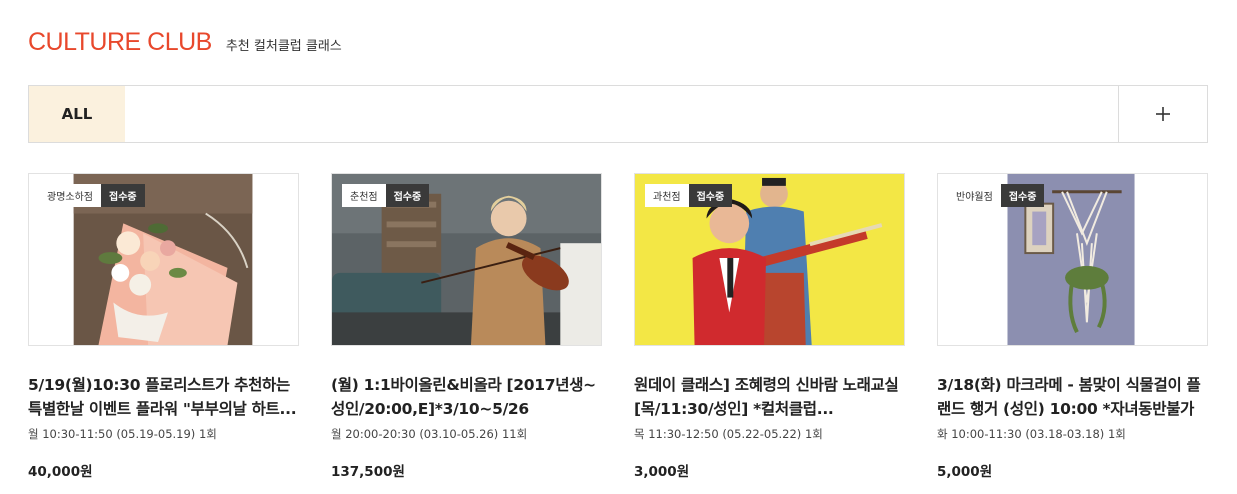  Describe the element at coordinates (1031, 434) in the screenshot. I see `class-schedule: 화 10:00-11:30 (03.18-03.18) 1회` at that location.